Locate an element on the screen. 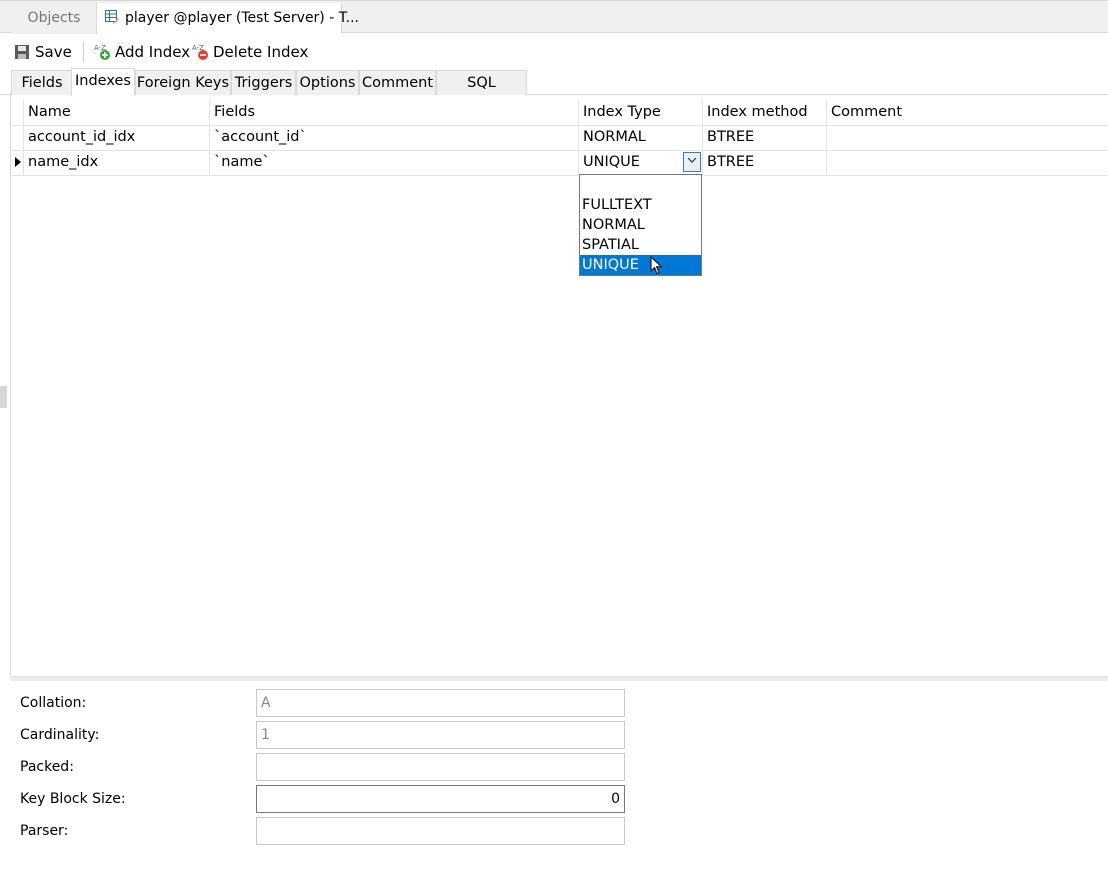 This screenshot has width=1108, height=883. tab-sql-preview: SQL Preview is located at coordinates (481, 92).